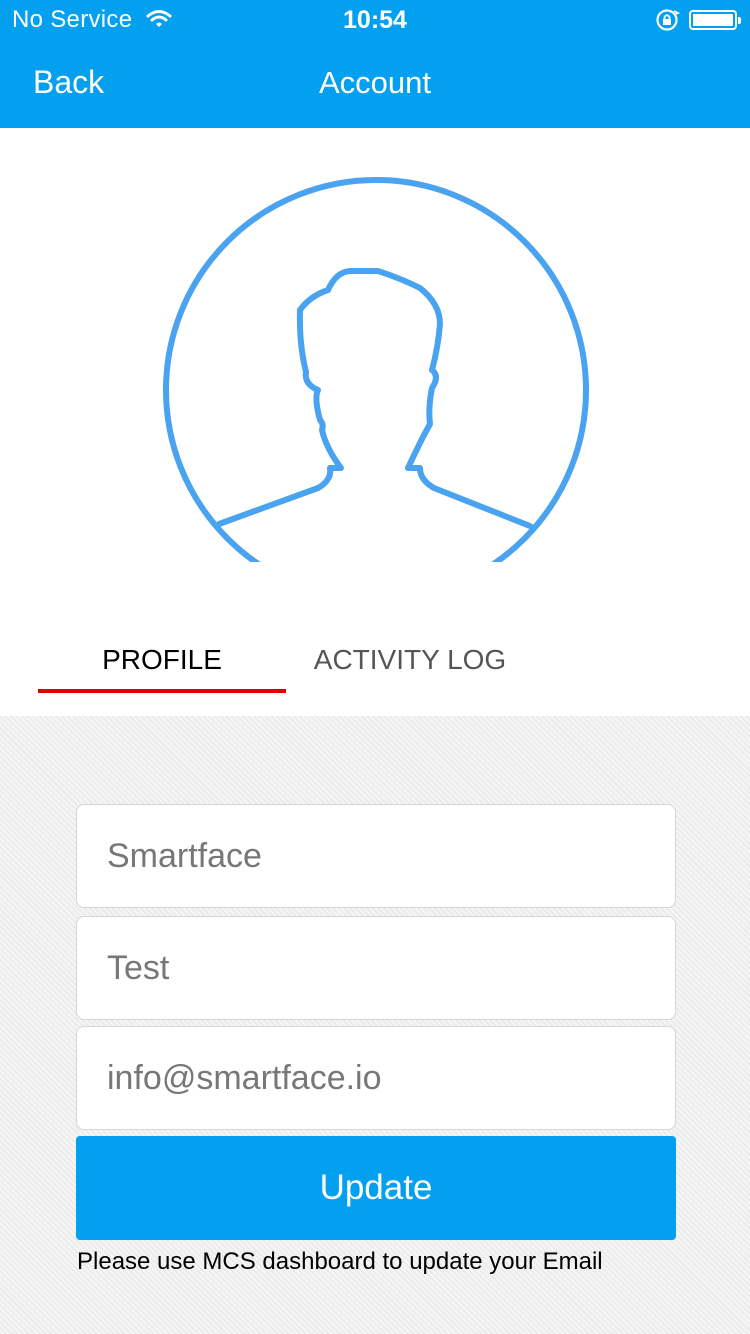 The height and width of the screenshot is (1334, 750). I want to click on page-title: Account, so click(374, 82).